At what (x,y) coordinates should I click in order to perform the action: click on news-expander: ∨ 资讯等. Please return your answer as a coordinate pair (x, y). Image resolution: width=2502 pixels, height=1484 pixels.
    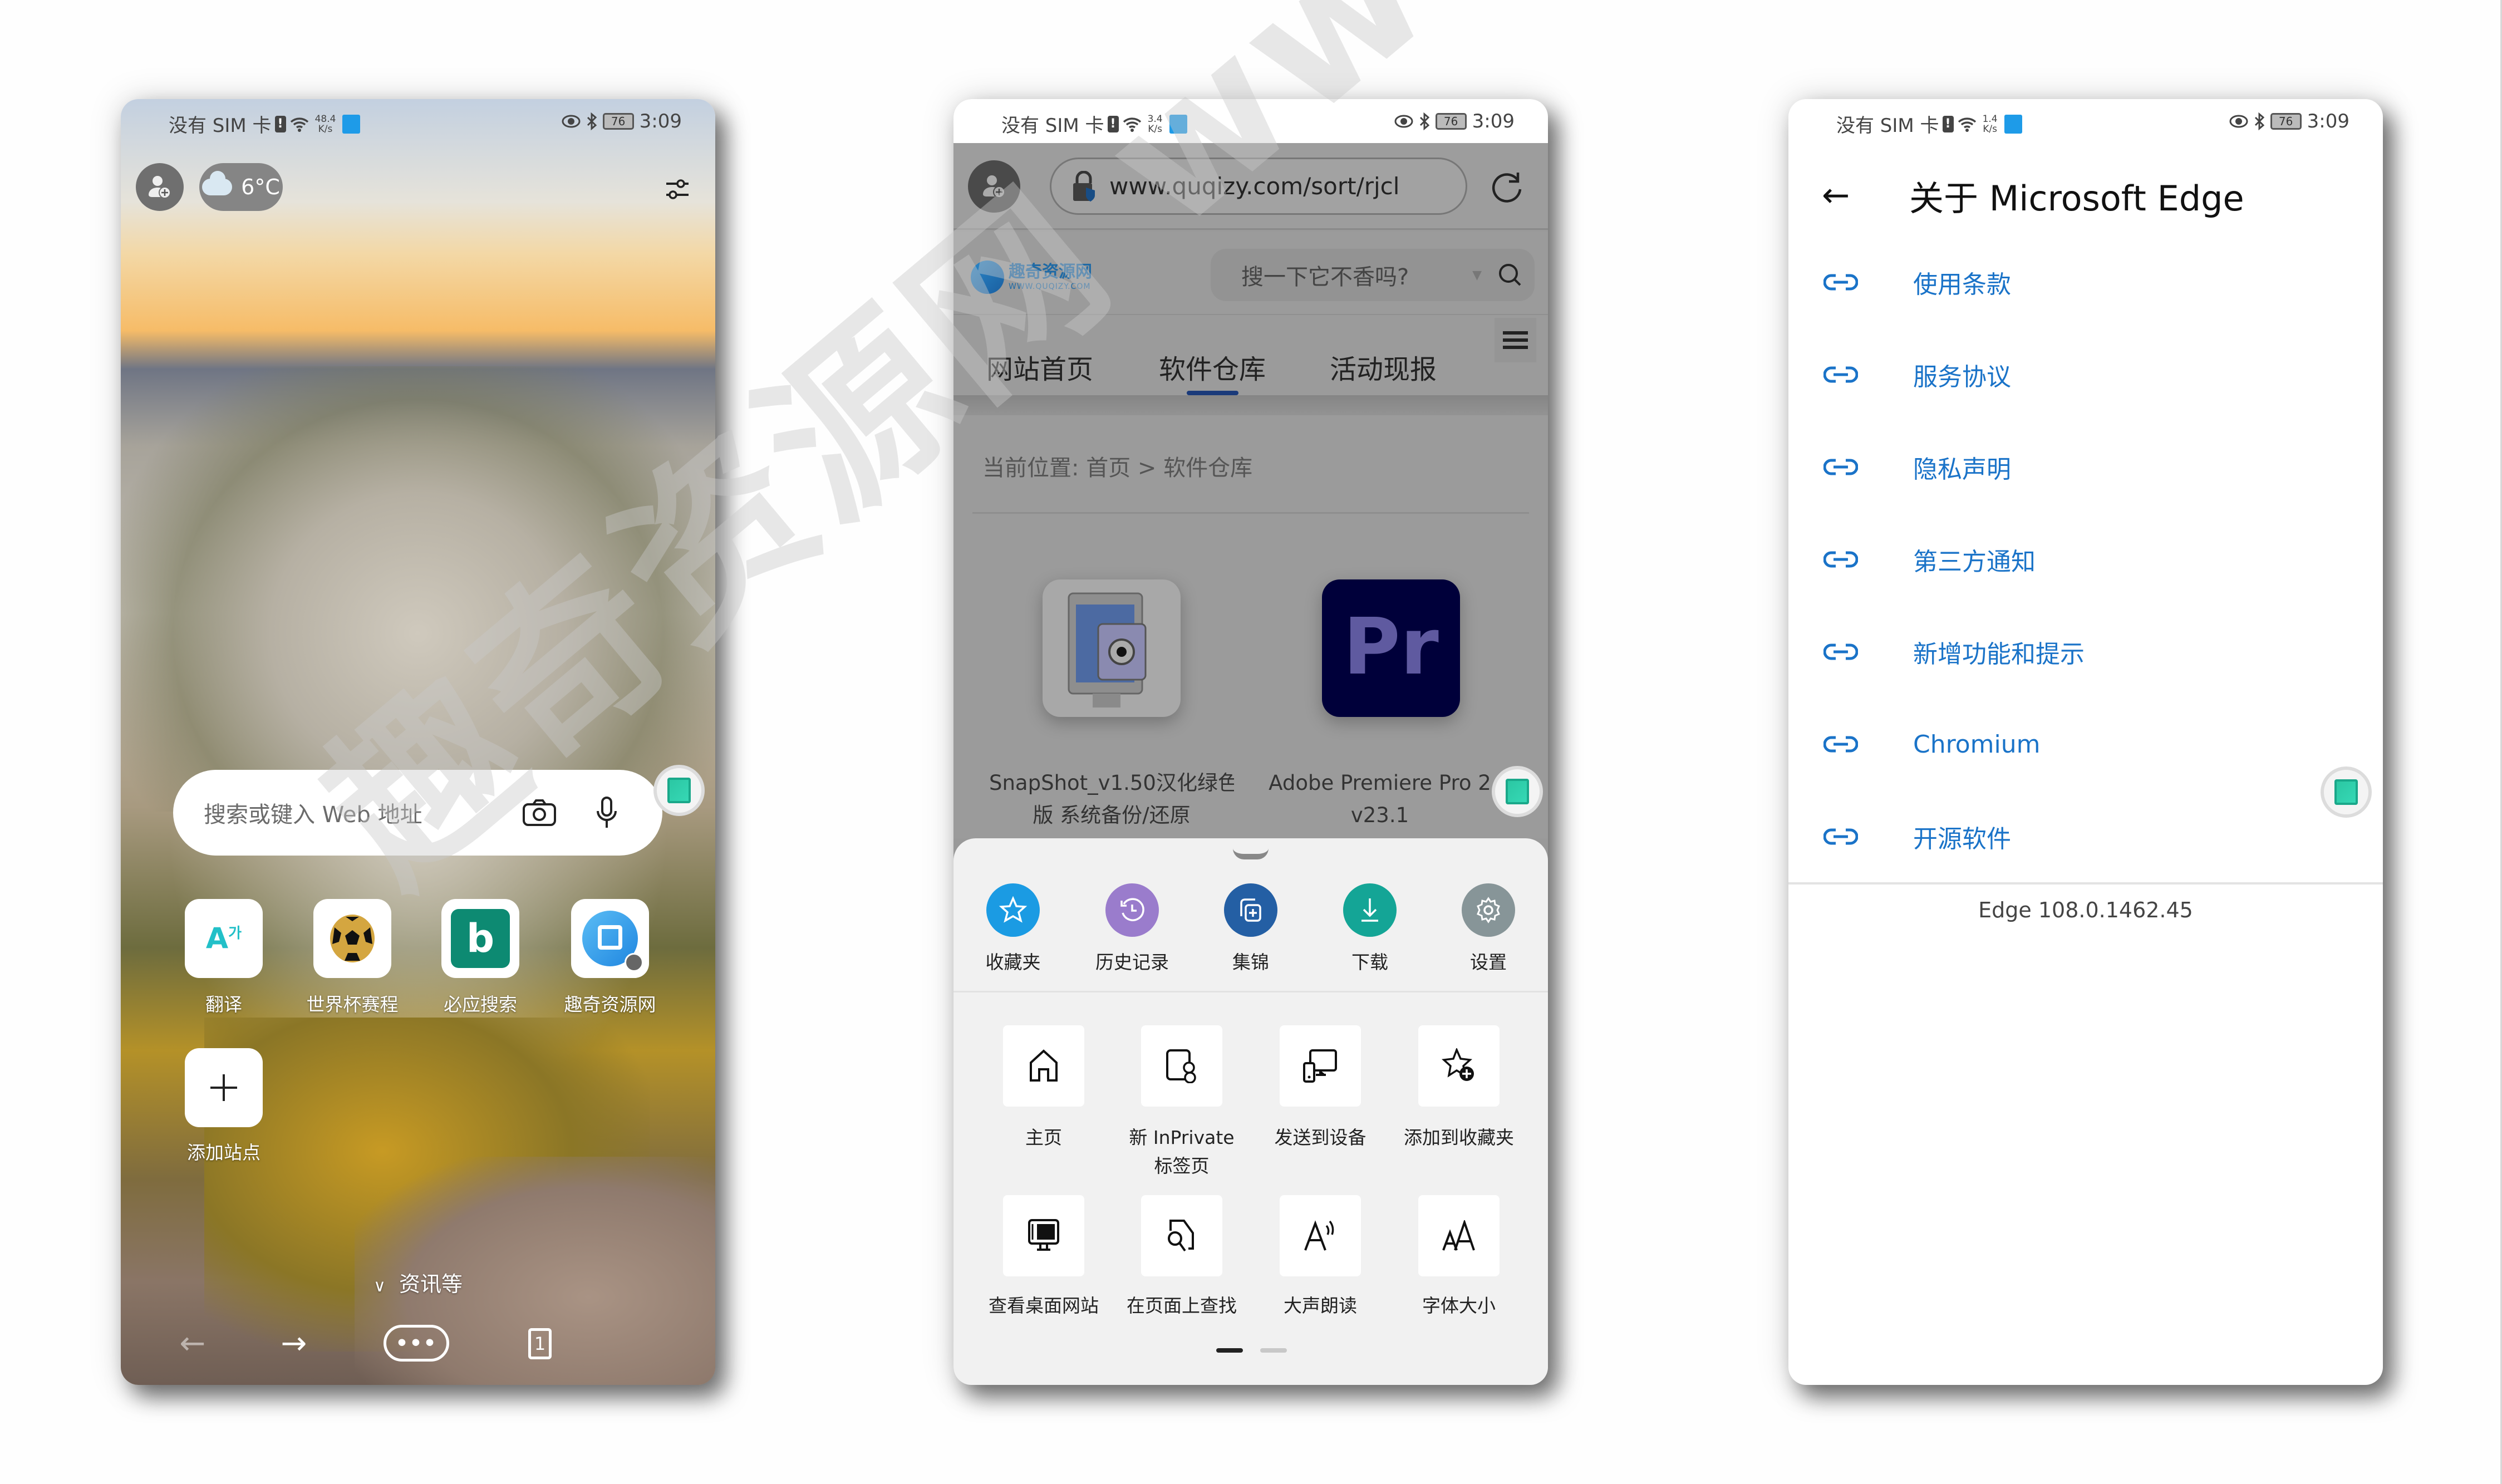
    Looking at the image, I should click on (418, 1282).